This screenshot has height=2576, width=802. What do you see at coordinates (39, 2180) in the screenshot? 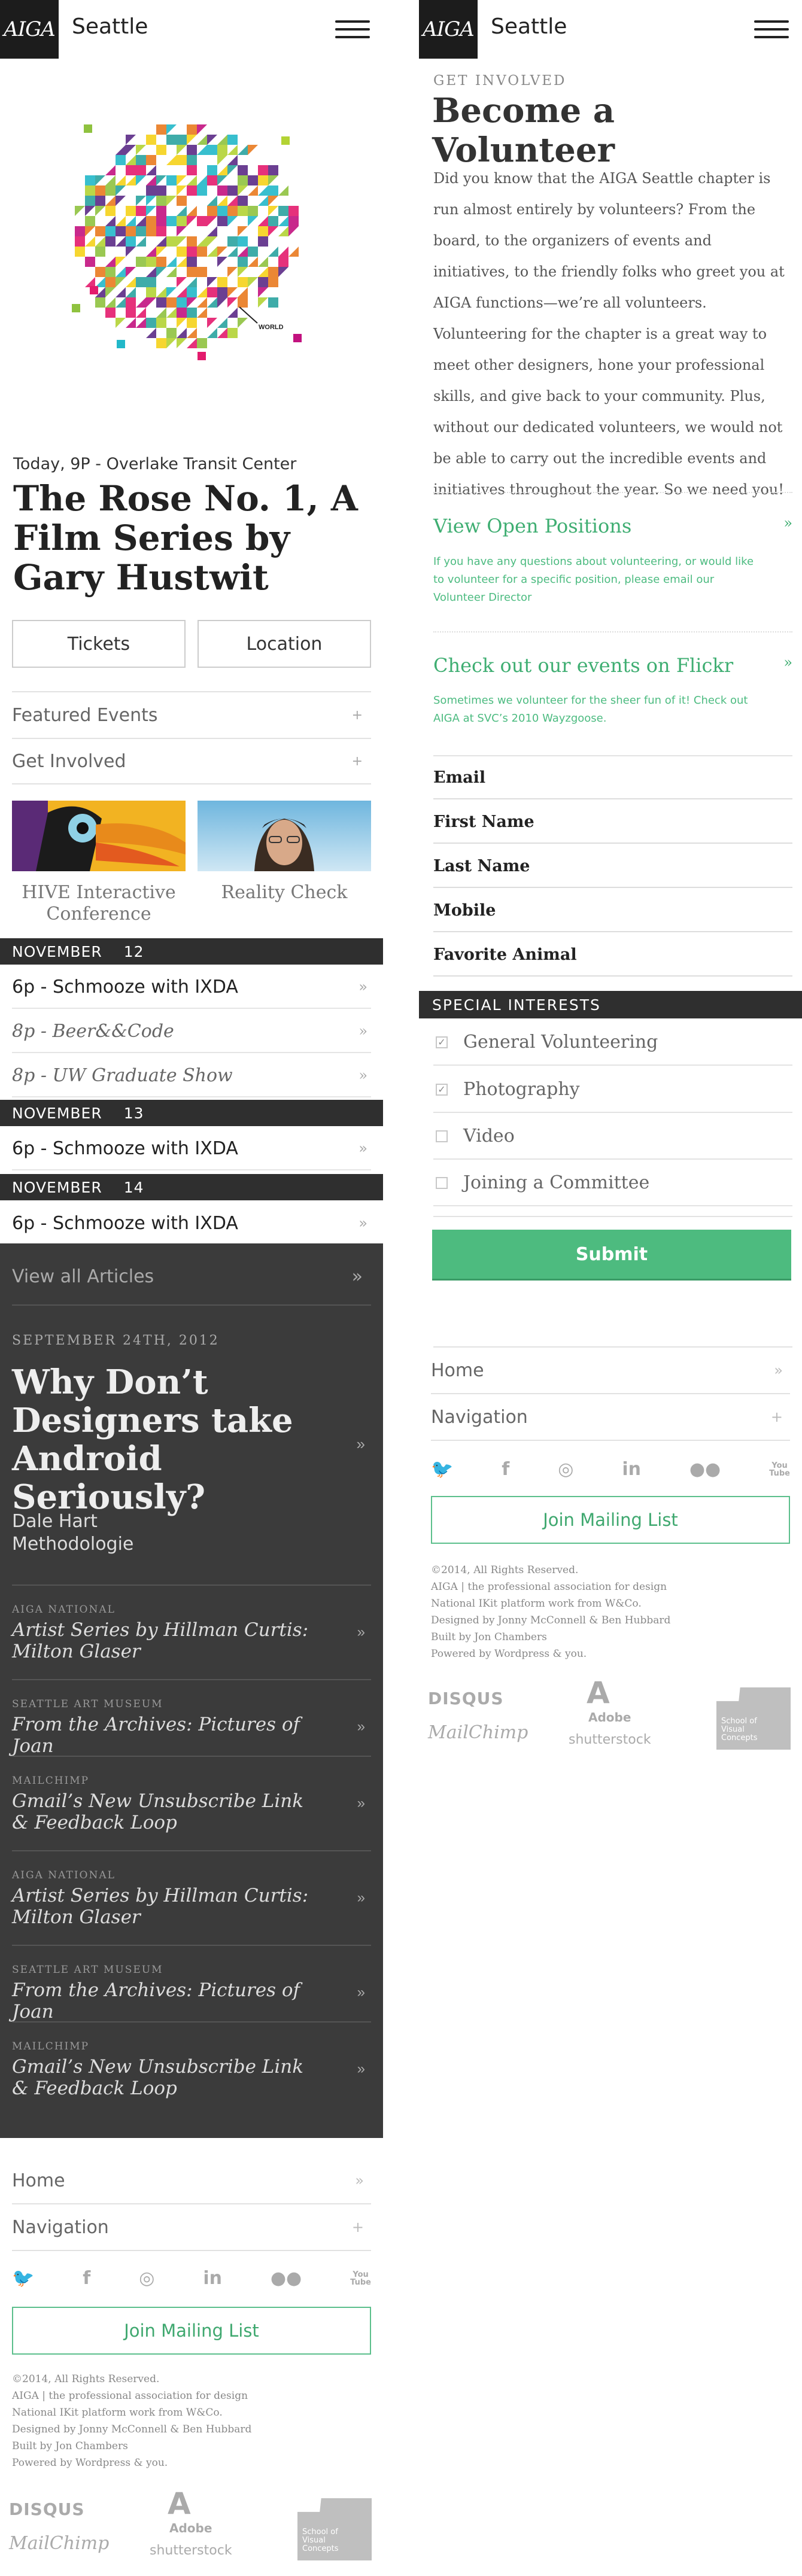
I see `footer-home-label: Home` at bounding box center [39, 2180].